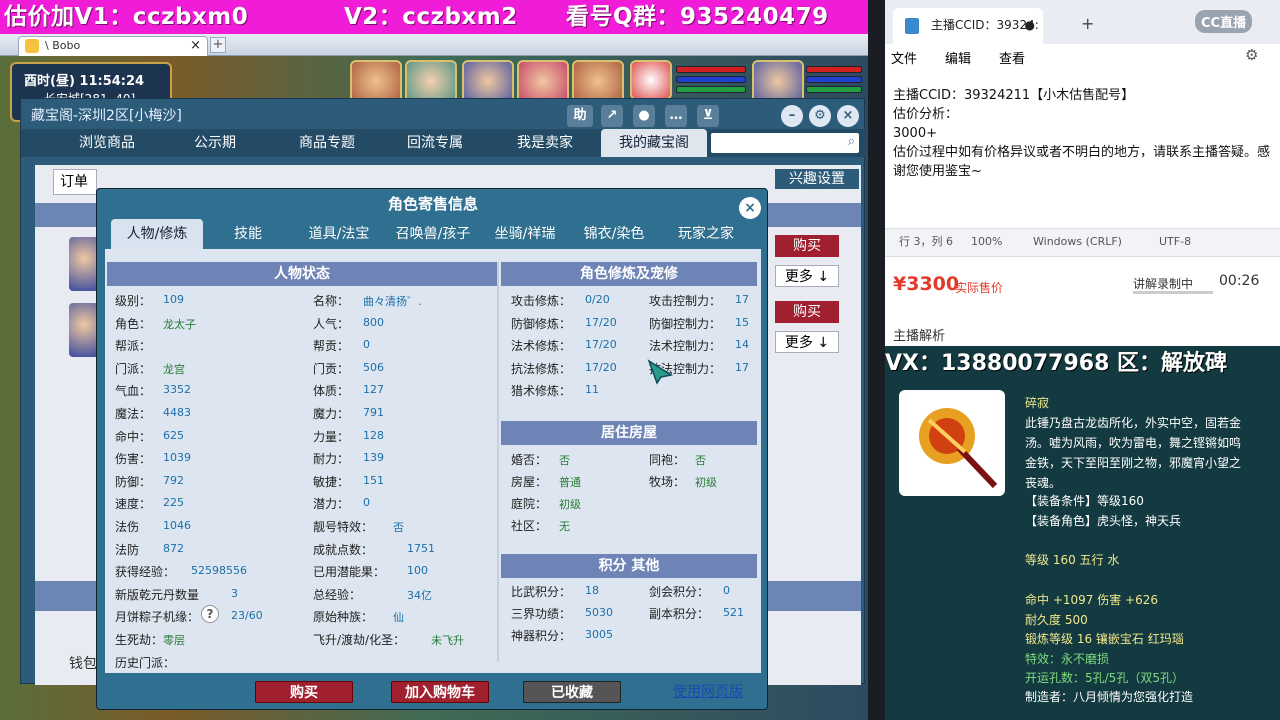  What do you see at coordinates (525, 234) in the screenshot?
I see `tab-mounts: 坐骑/祥瑞` at bounding box center [525, 234].